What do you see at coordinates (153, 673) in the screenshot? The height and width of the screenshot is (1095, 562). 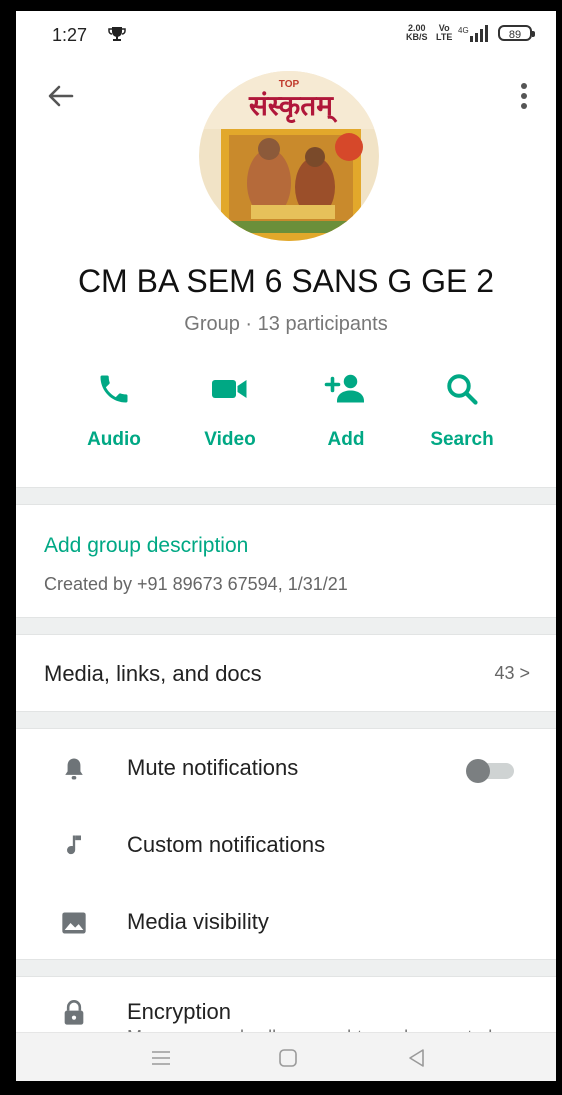 I see `media-label: Media, links, and docs` at bounding box center [153, 673].